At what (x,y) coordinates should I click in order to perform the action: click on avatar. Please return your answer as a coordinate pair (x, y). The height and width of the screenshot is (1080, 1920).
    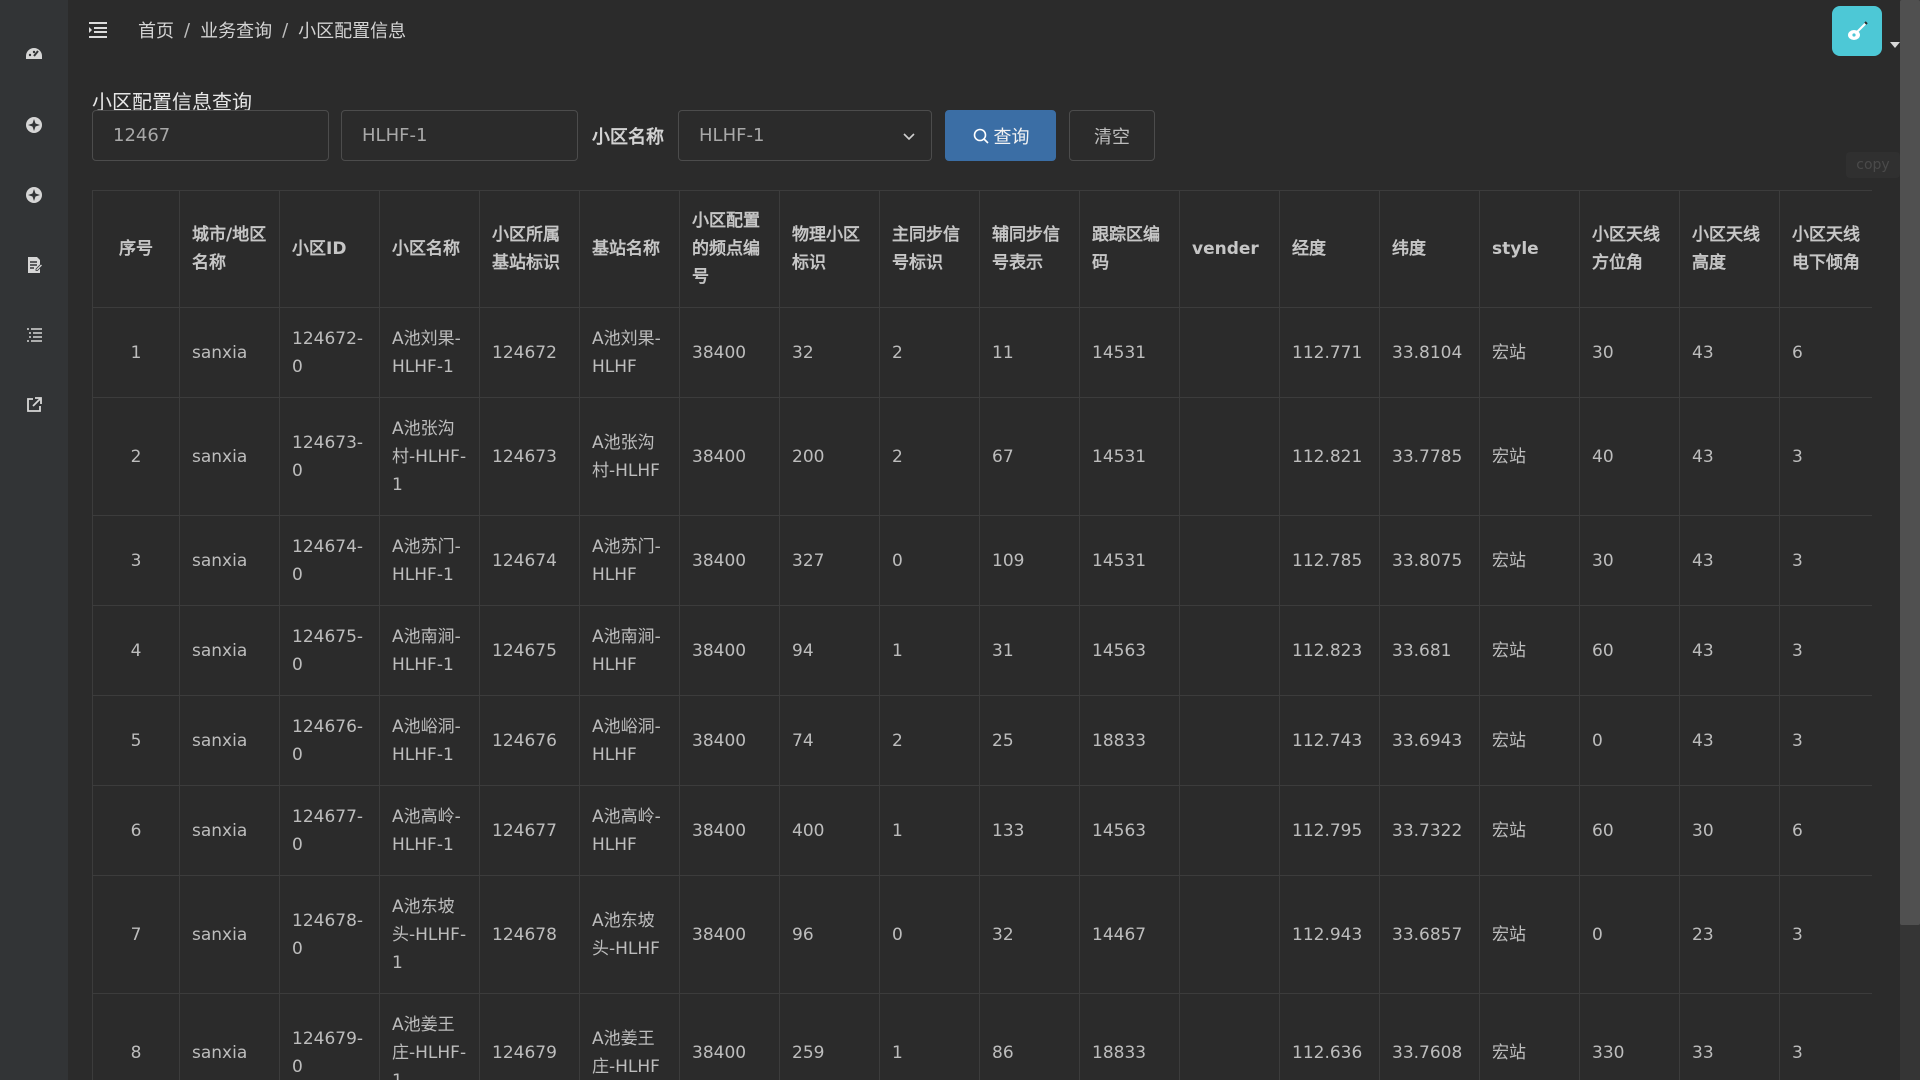
    Looking at the image, I should click on (1857, 31).